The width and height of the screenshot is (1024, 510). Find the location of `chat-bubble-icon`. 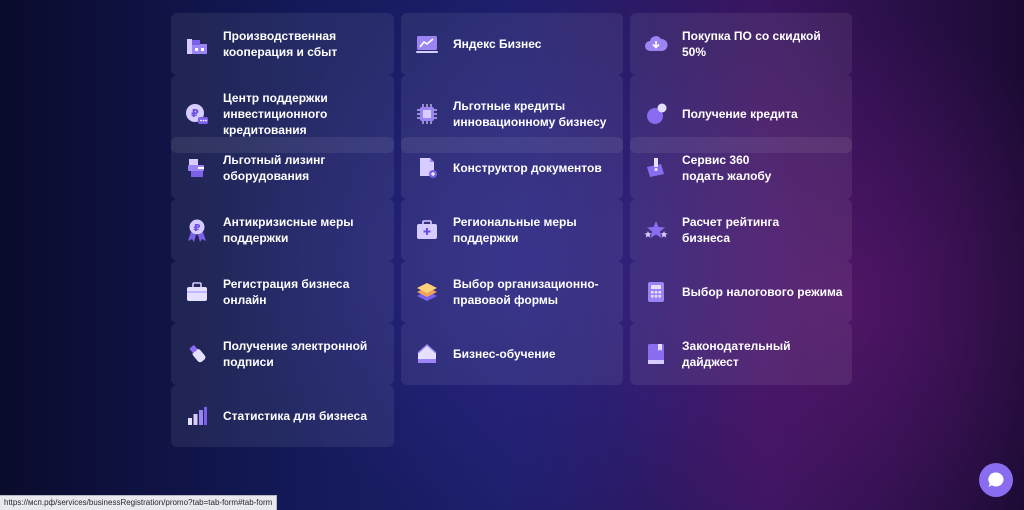

chat-bubble-icon is located at coordinates (996, 480).